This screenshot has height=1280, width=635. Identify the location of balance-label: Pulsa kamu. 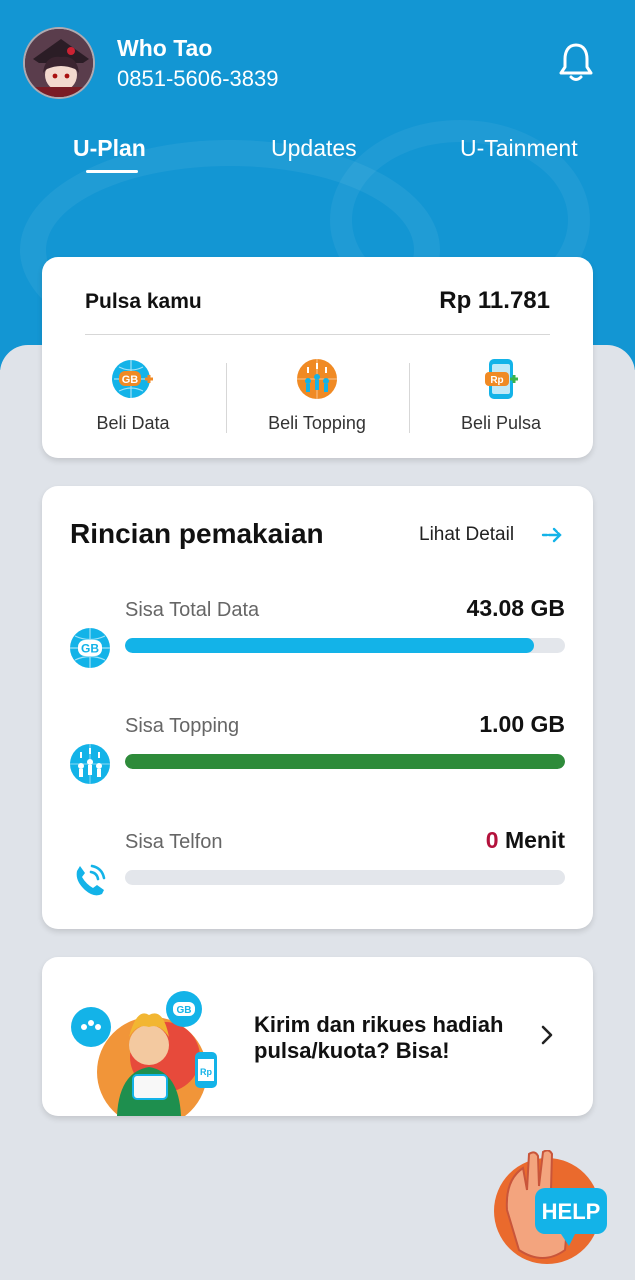
(143, 301).